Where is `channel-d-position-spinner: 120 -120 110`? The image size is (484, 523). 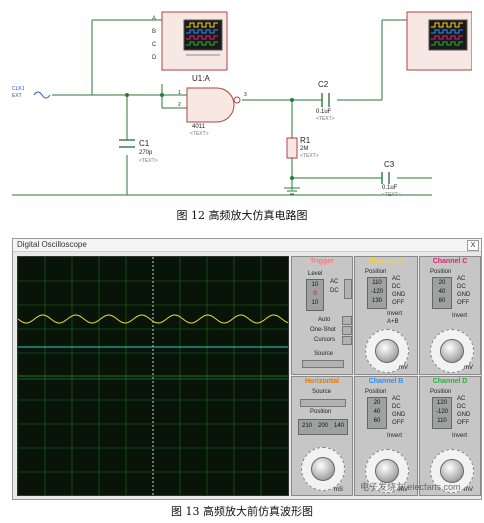 channel-d-position-spinner: 120 -120 110 is located at coordinates (442, 413).